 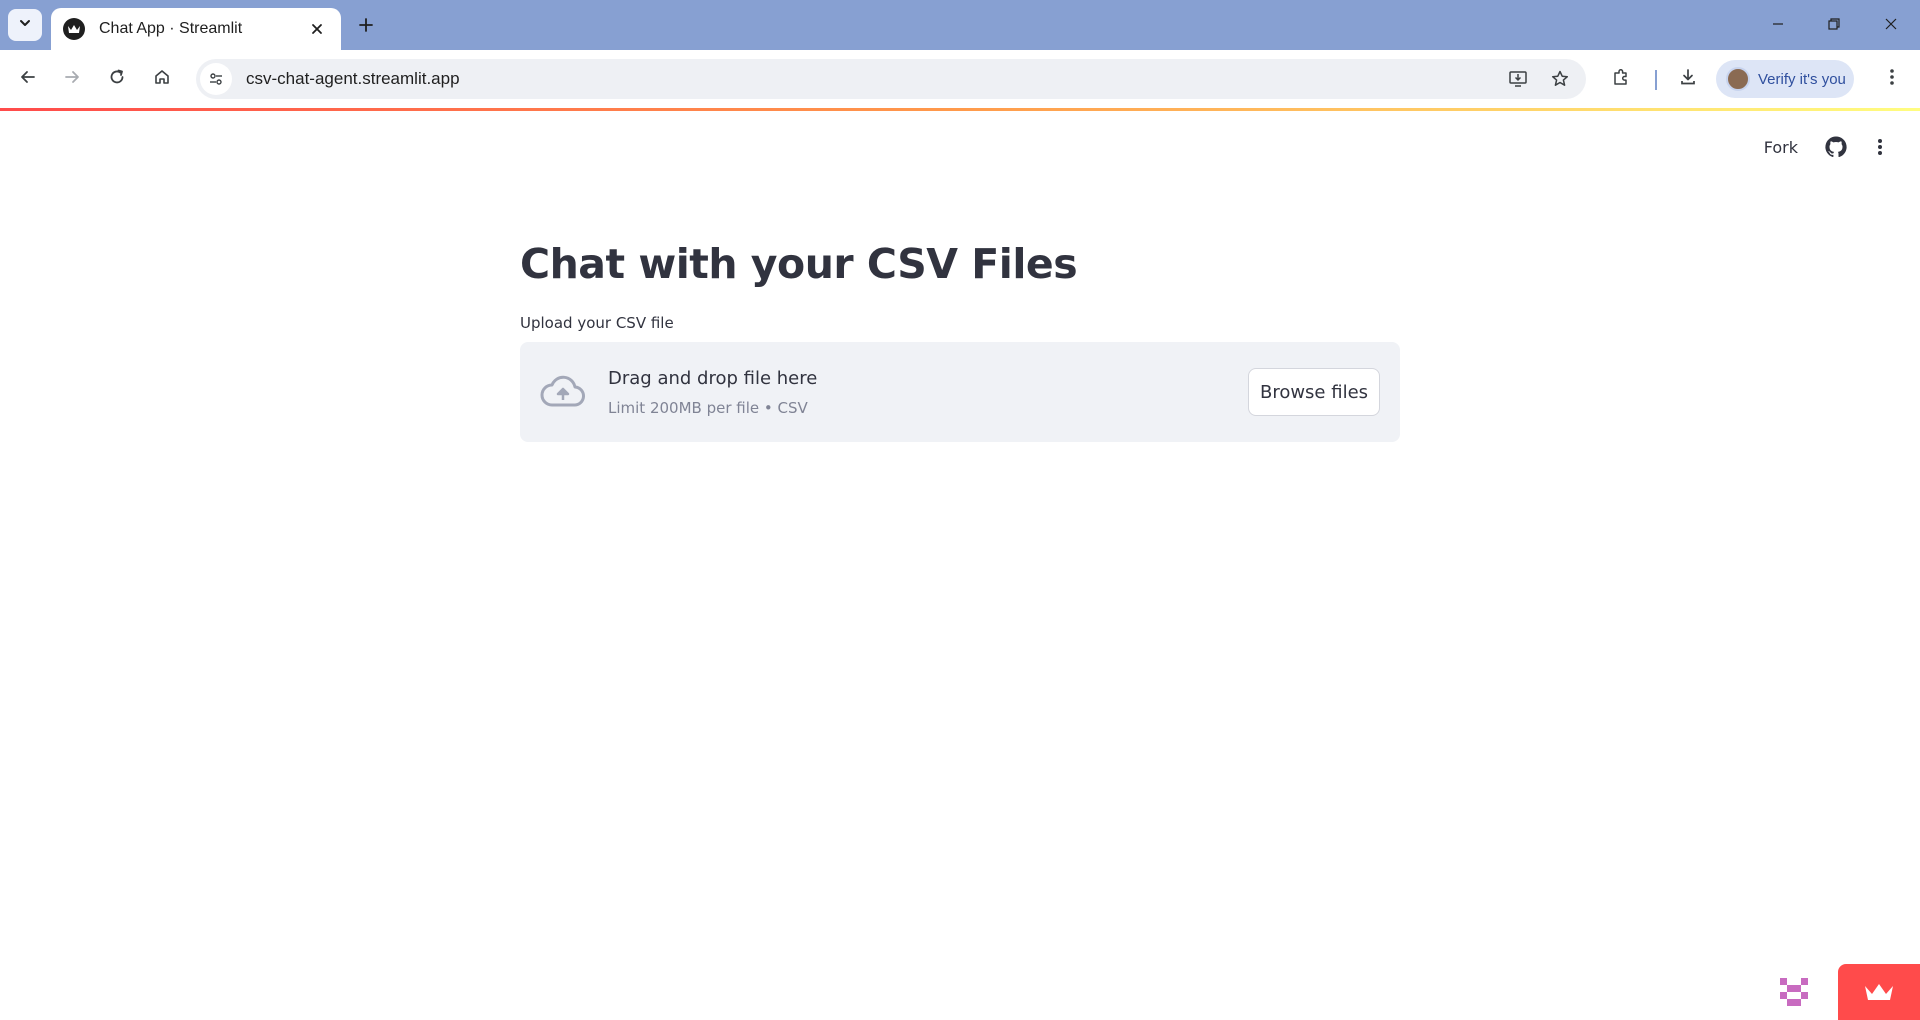 What do you see at coordinates (1656, 80) in the screenshot?
I see `toolbar-divider` at bounding box center [1656, 80].